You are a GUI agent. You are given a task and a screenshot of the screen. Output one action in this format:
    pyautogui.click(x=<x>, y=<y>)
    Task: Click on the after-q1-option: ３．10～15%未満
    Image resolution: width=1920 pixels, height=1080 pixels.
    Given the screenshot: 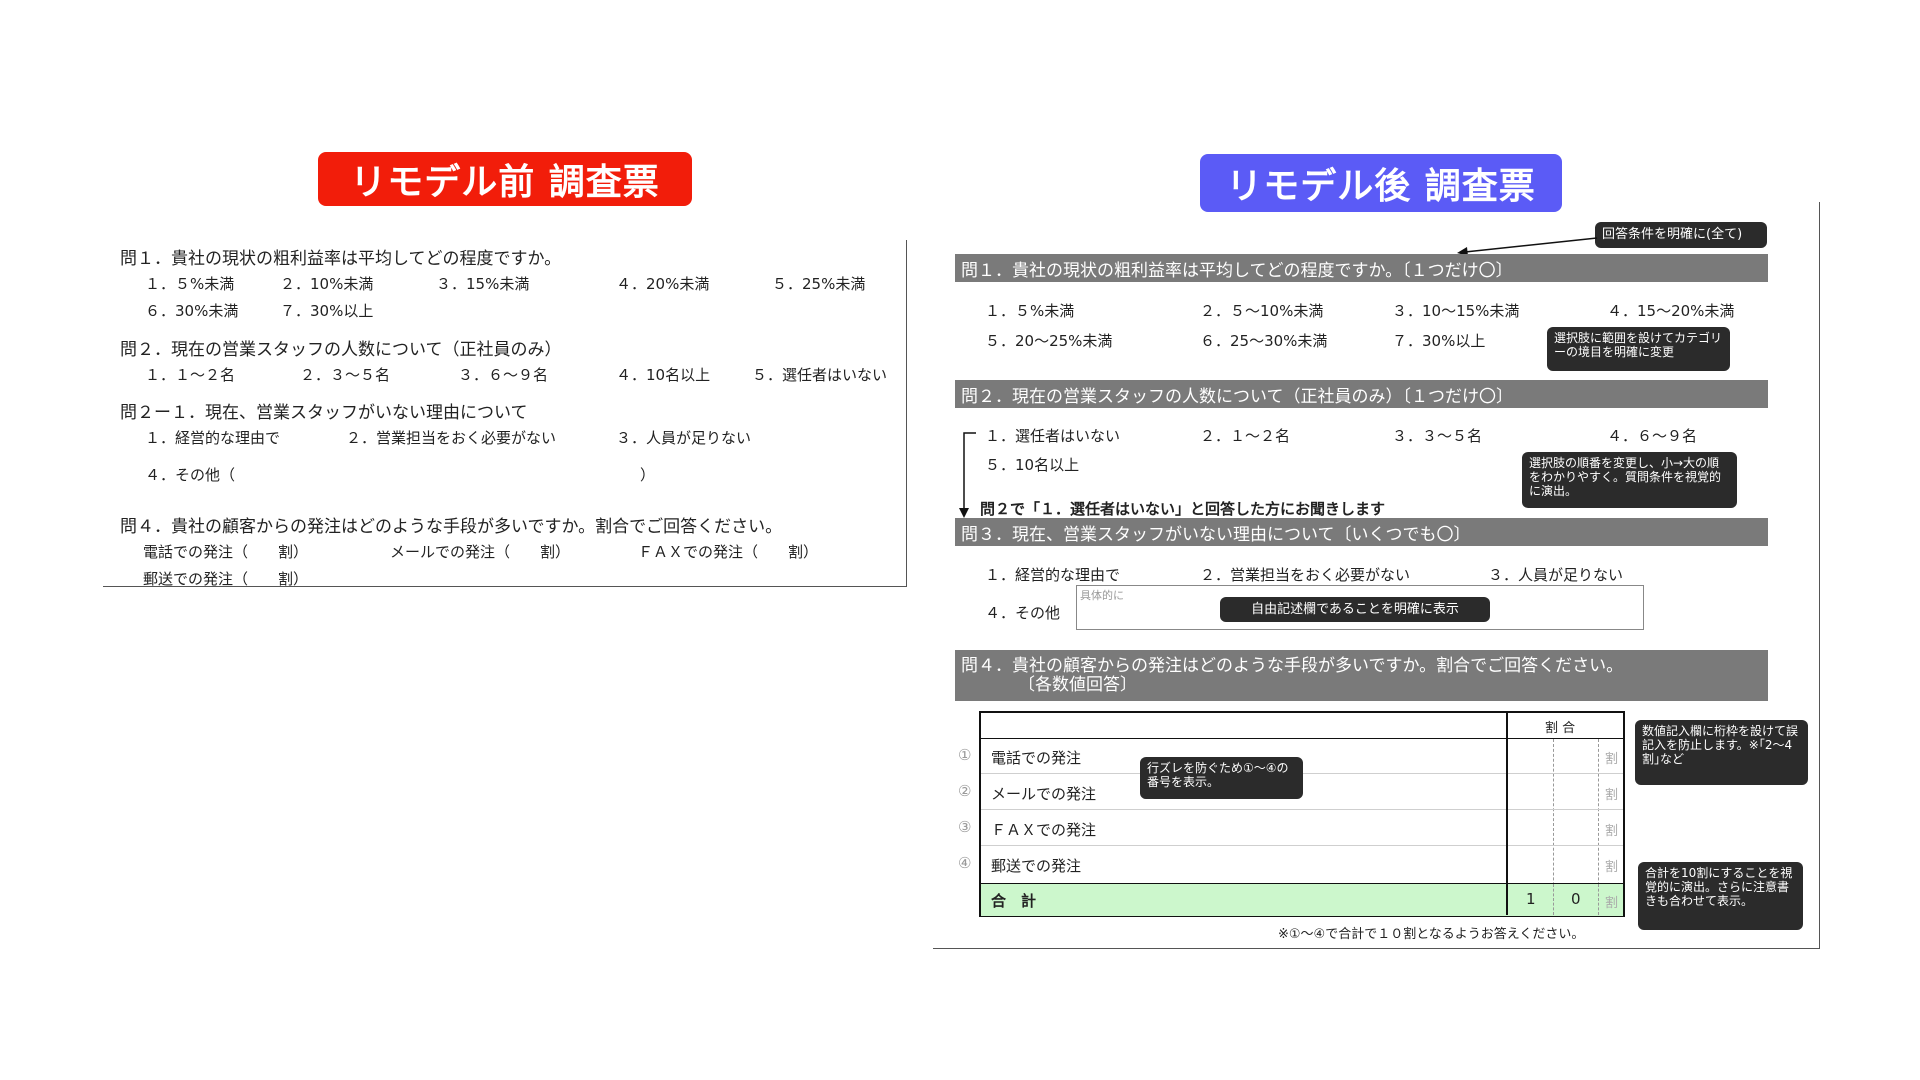 What is the action you would take?
    pyautogui.click(x=1456, y=311)
    